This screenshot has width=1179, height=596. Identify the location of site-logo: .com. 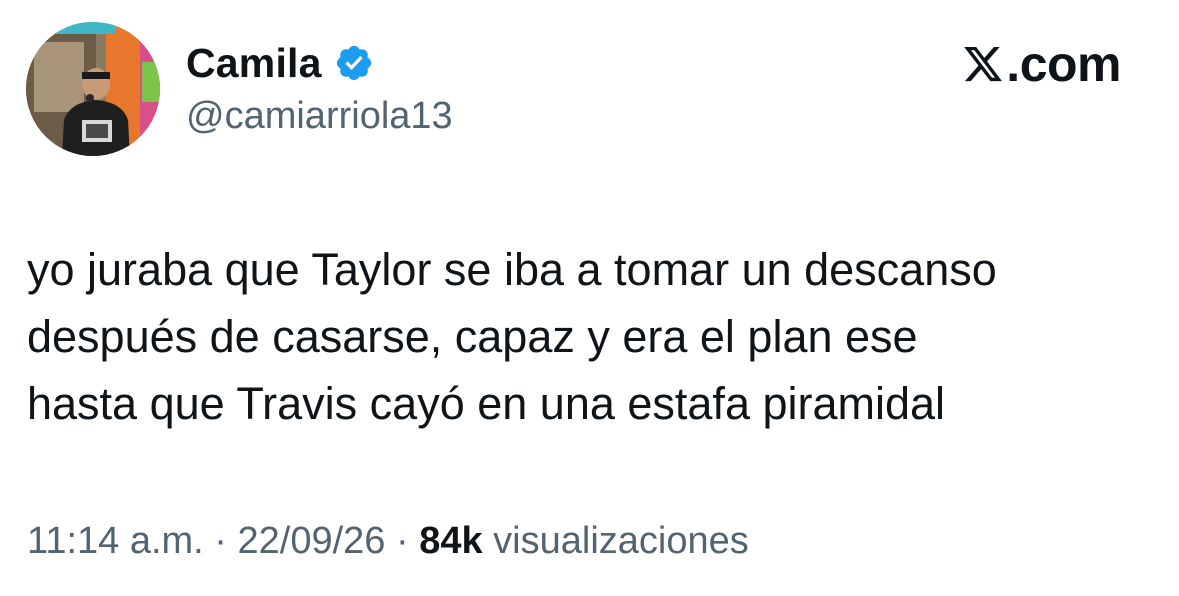
(1041, 64).